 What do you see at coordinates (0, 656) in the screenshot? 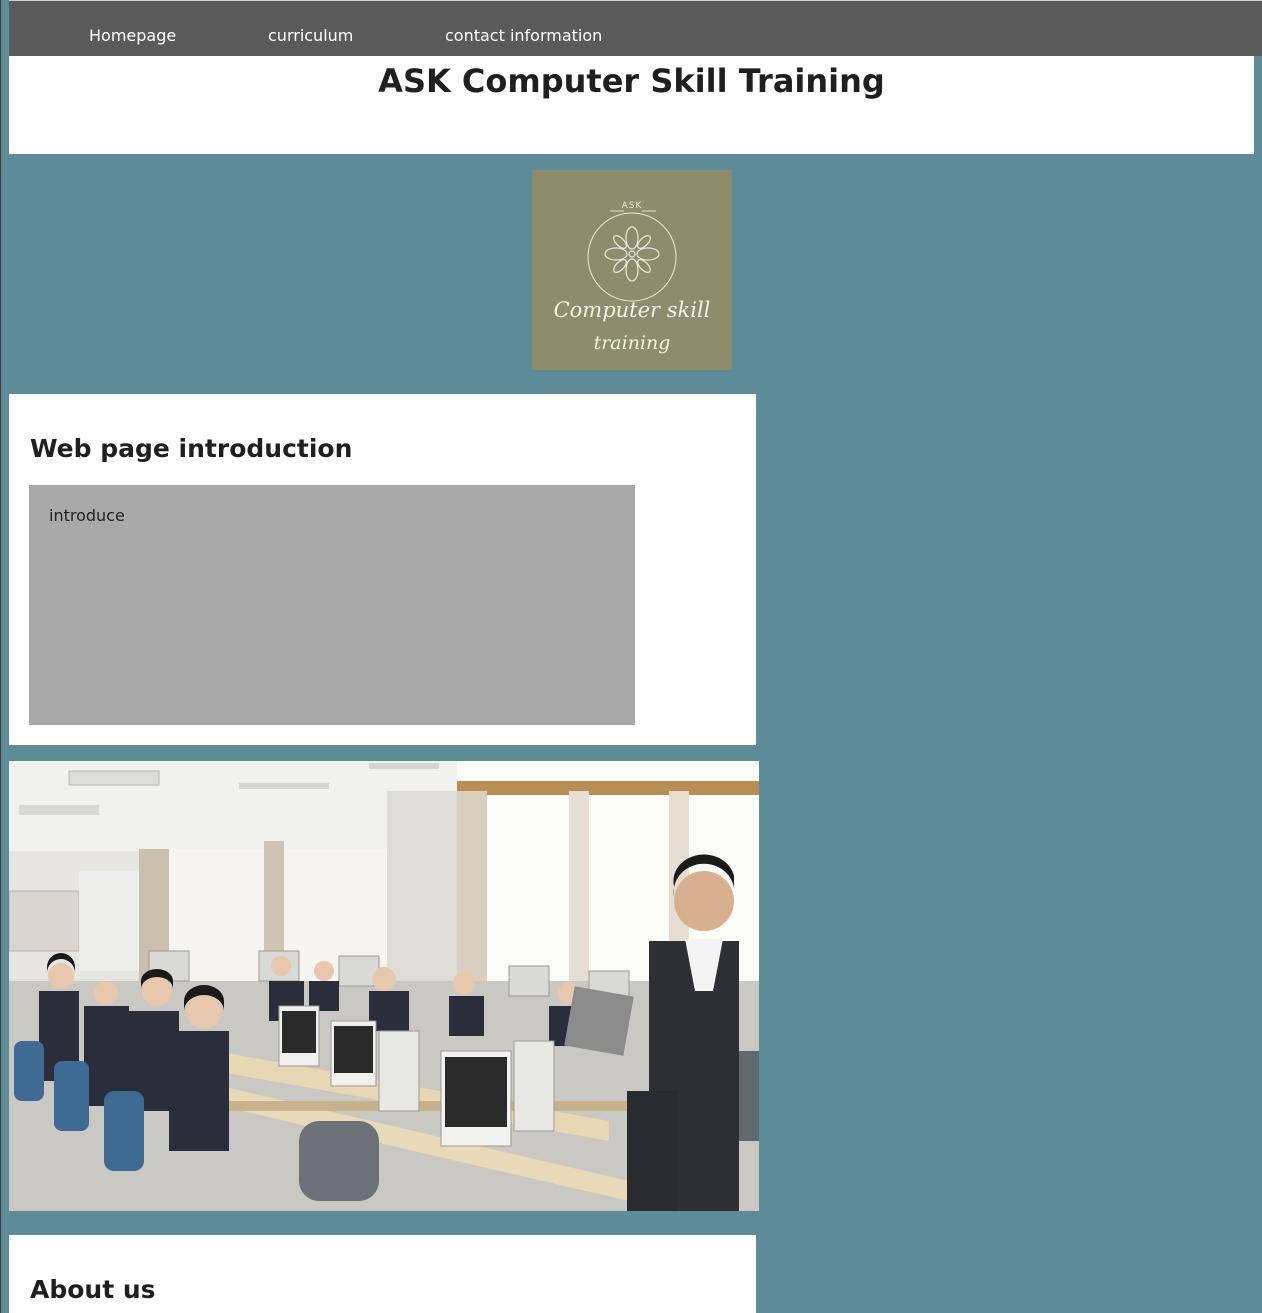
I see `window-edge` at bounding box center [0, 656].